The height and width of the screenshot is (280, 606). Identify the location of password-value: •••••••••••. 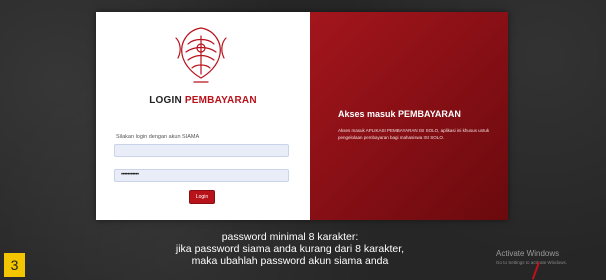
(130, 175).